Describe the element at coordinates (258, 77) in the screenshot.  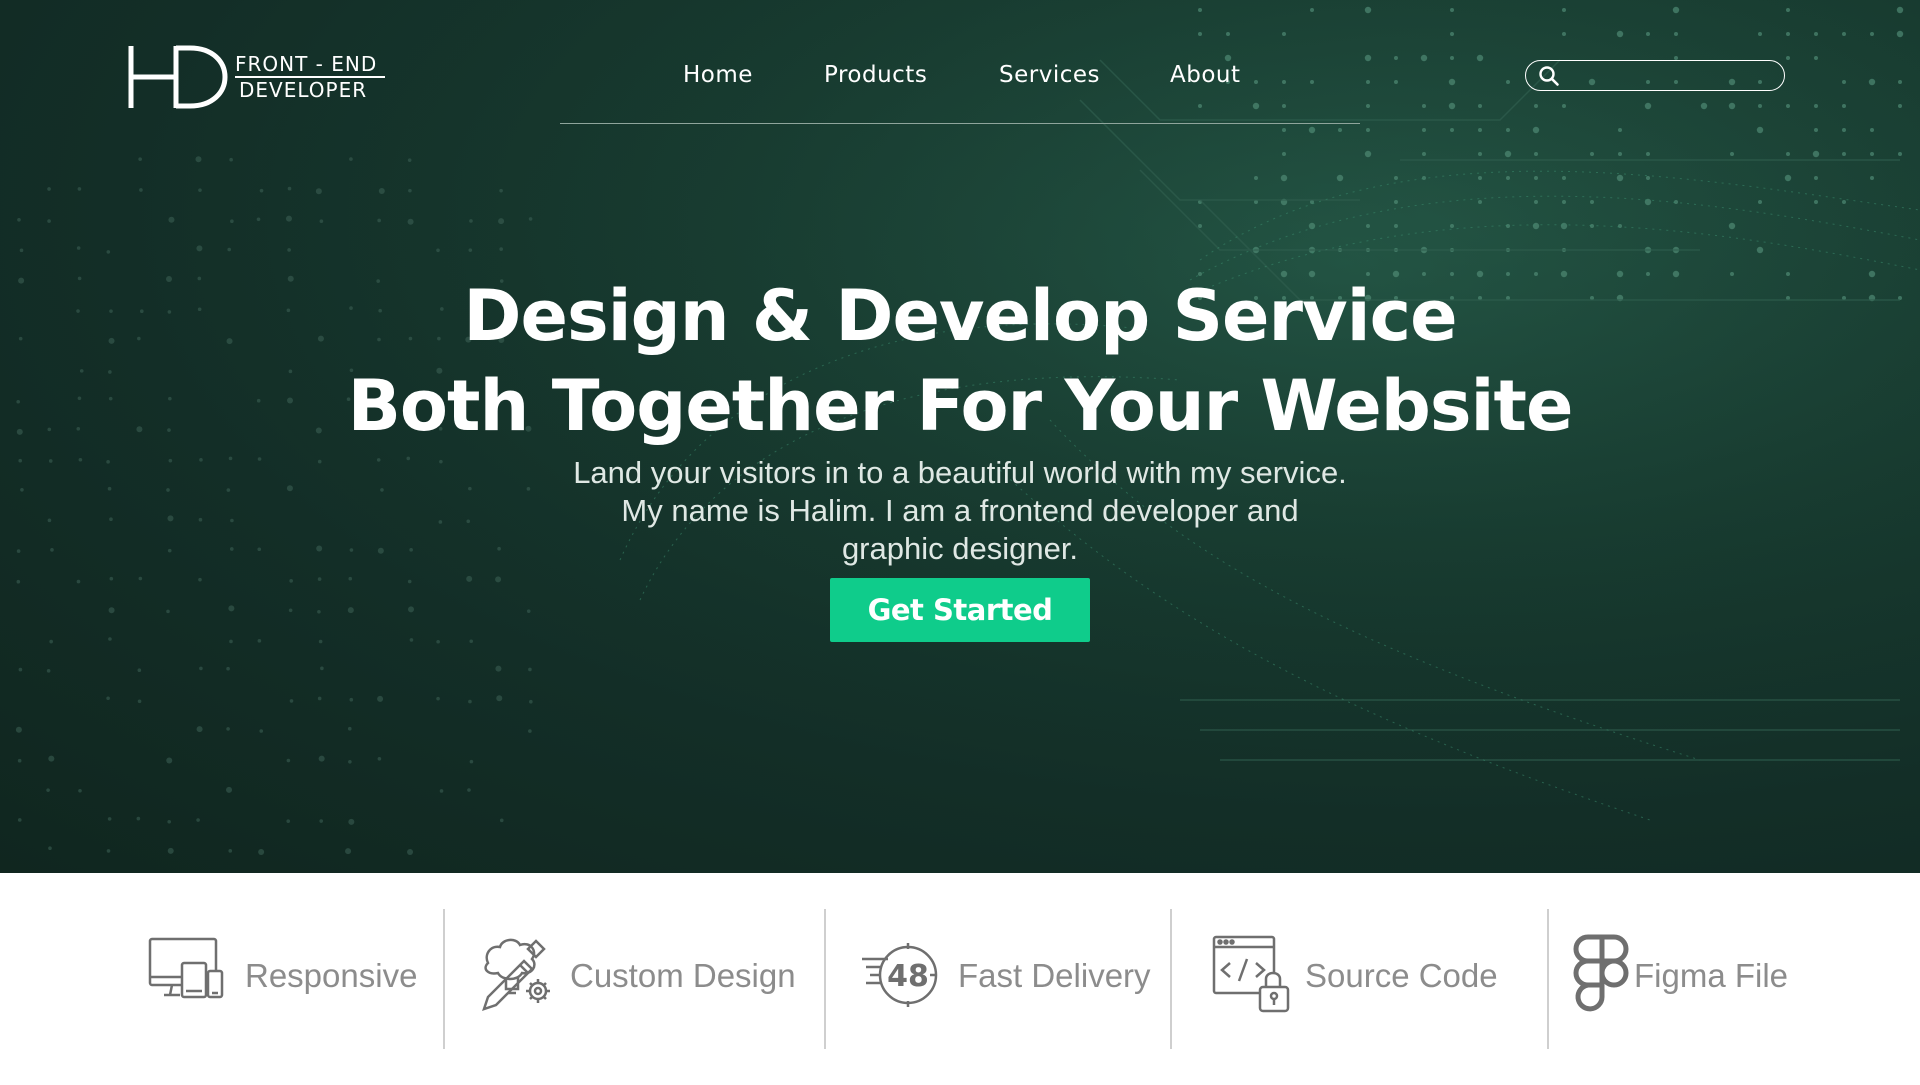
I see `brand-logo: FRONT - END DEVELOPER` at that location.